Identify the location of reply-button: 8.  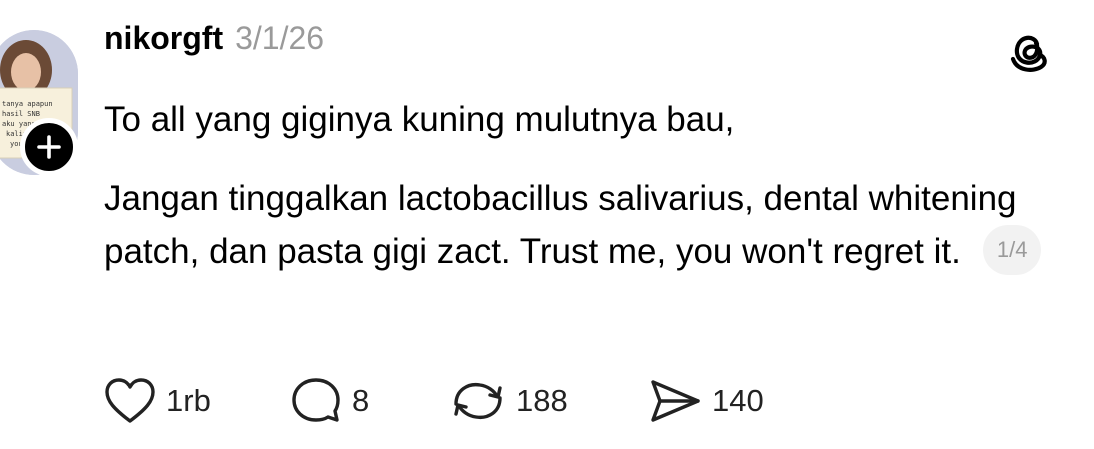
(329, 401).